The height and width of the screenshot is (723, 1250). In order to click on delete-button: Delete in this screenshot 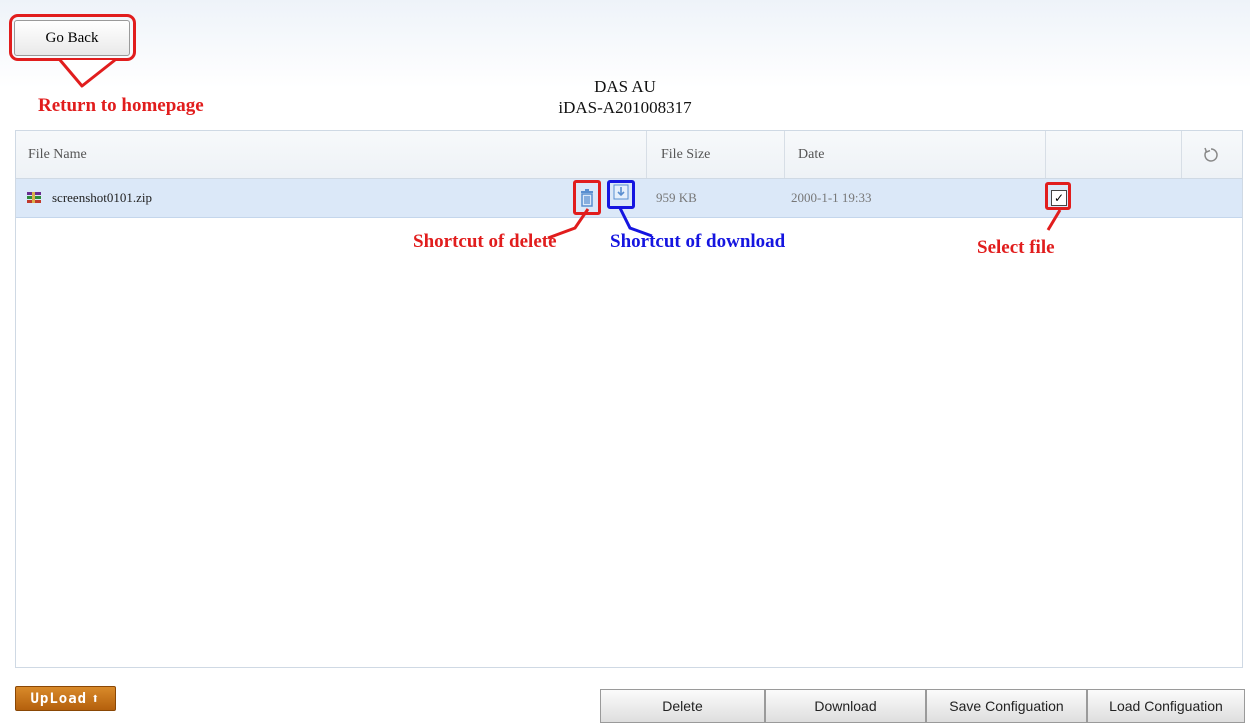, I will do `click(682, 706)`.